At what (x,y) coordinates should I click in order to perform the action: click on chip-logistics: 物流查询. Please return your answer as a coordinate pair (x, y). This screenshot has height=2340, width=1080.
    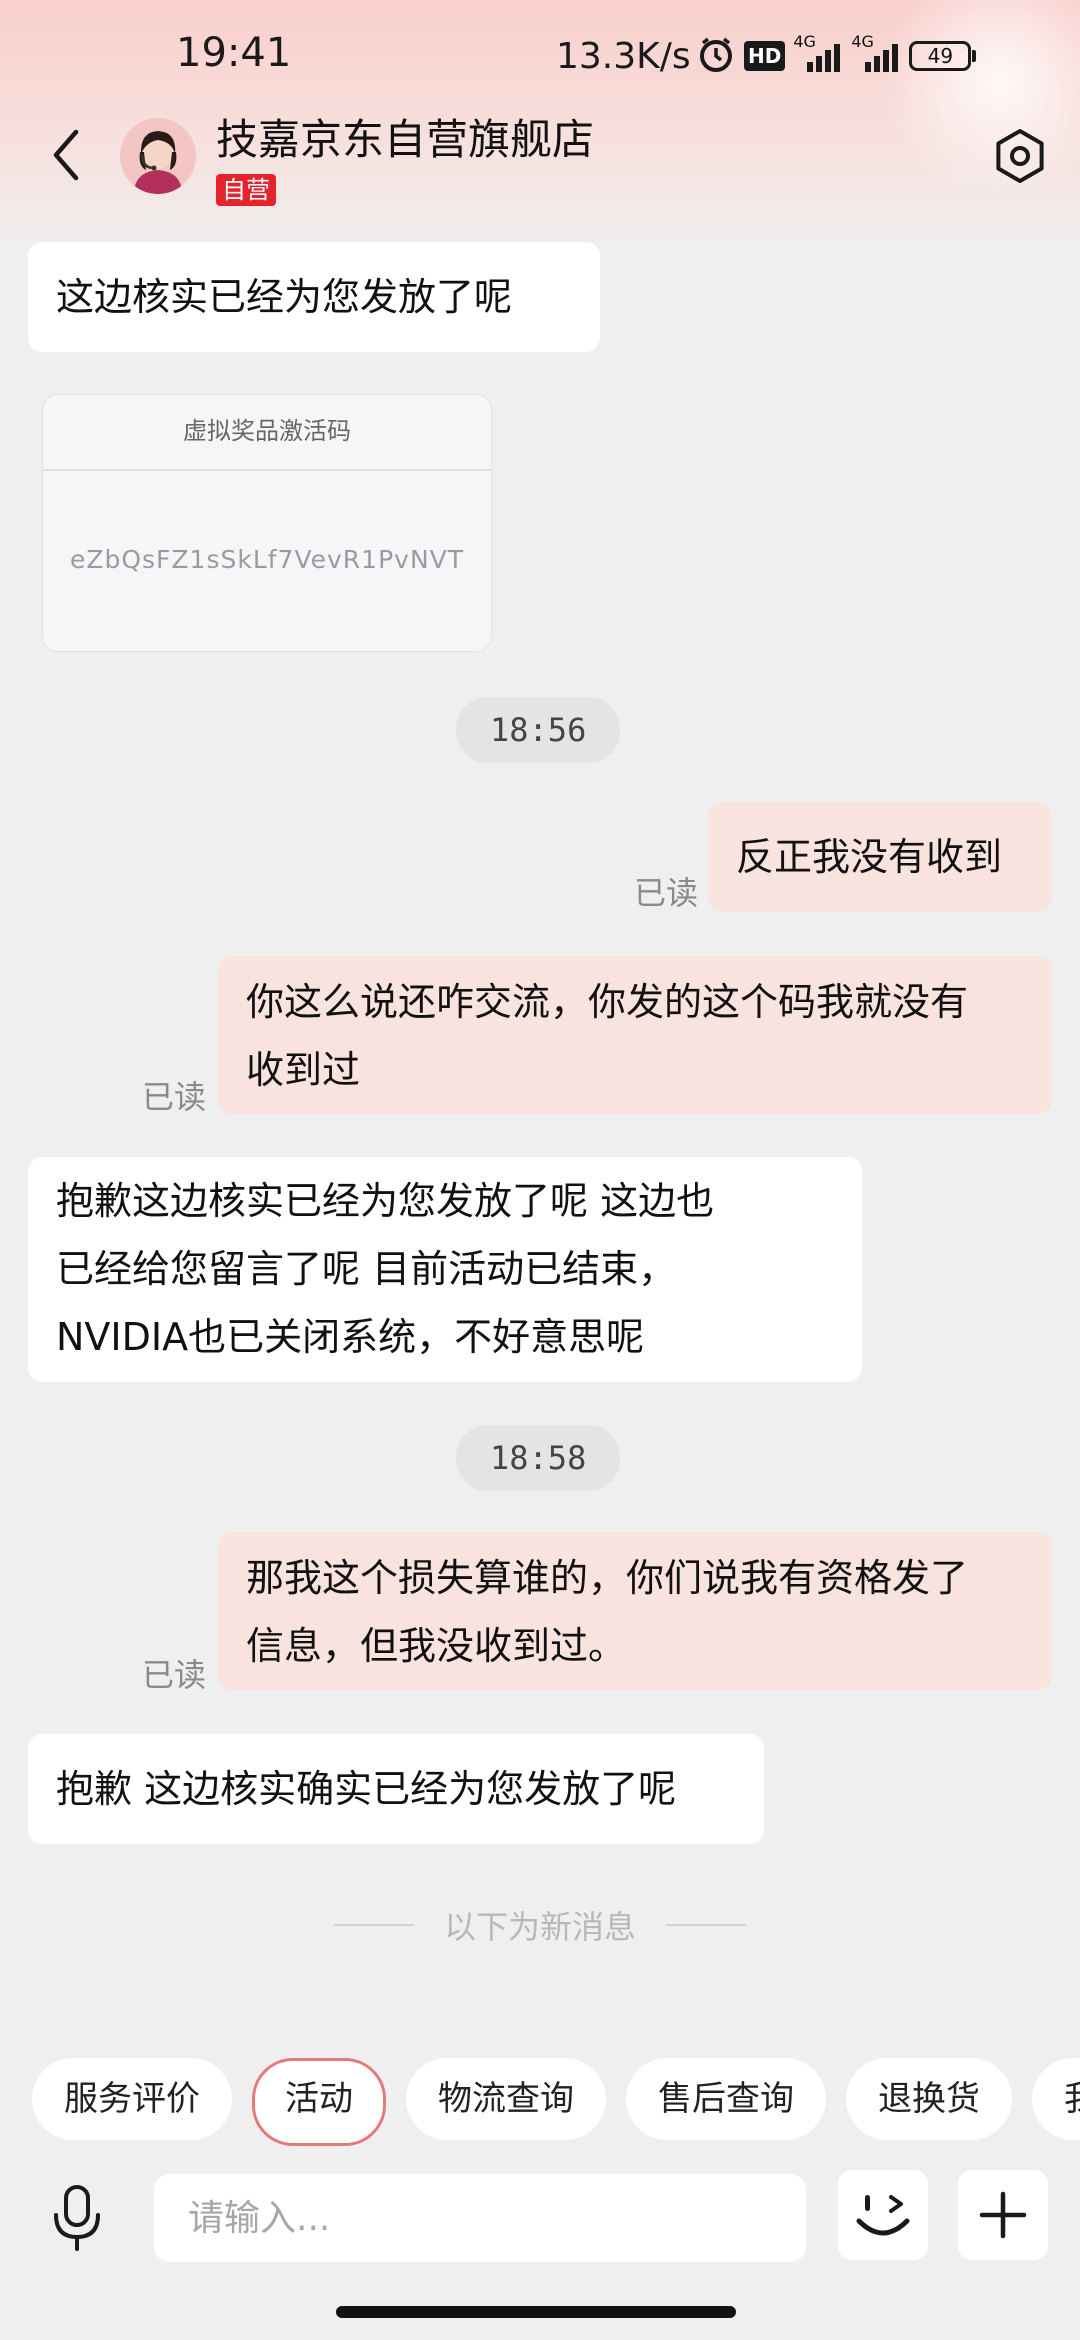
    Looking at the image, I should click on (506, 2099).